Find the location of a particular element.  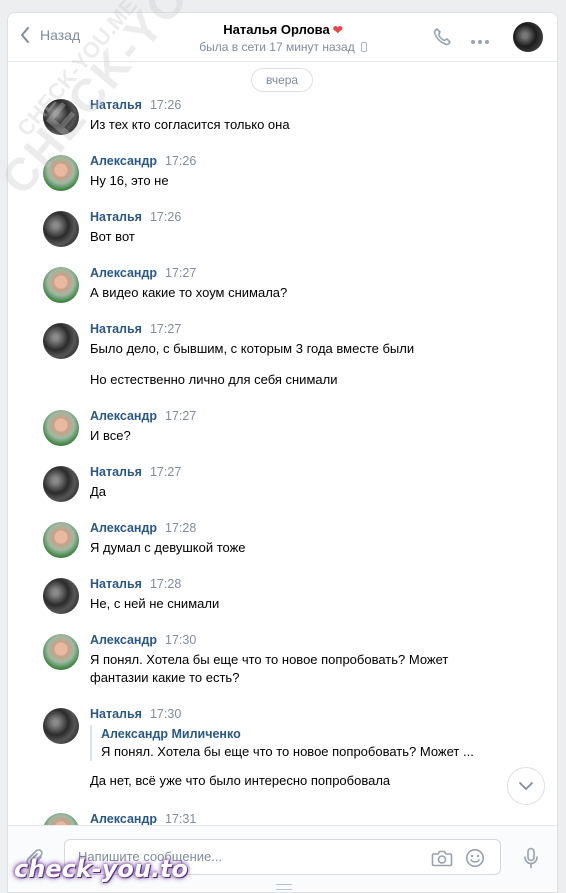

quote-author: Александр Миличенко is located at coordinates (290, 734).